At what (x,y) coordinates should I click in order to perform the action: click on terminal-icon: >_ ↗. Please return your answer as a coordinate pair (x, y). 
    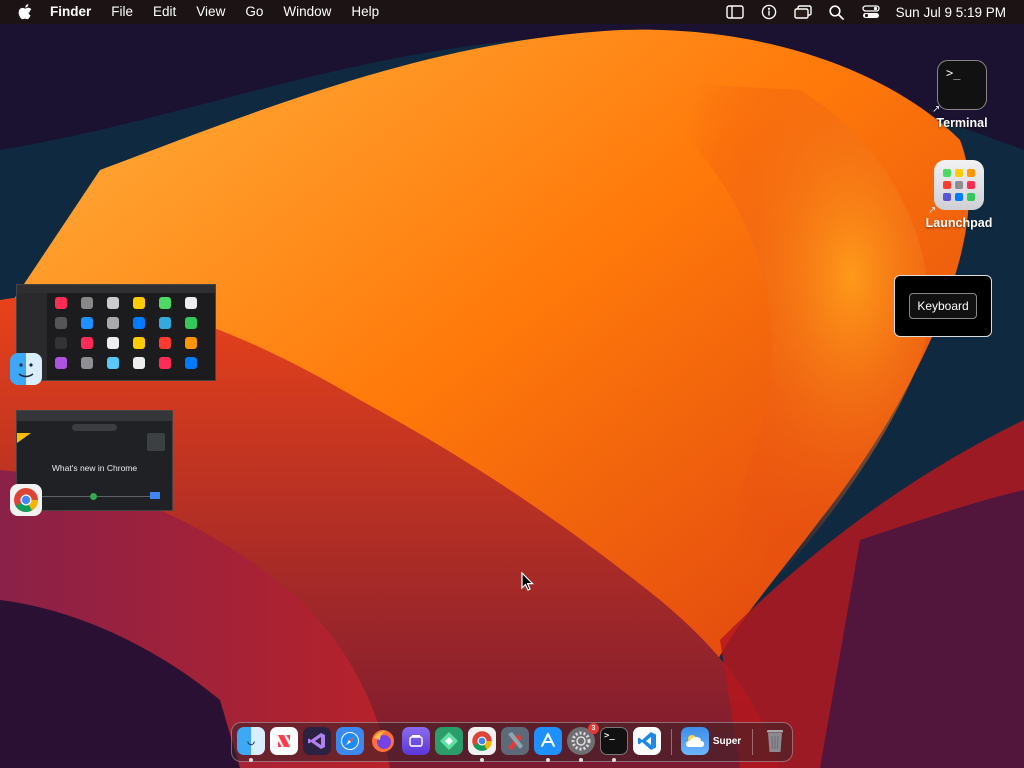
    Looking at the image, I should click on (959, 87).